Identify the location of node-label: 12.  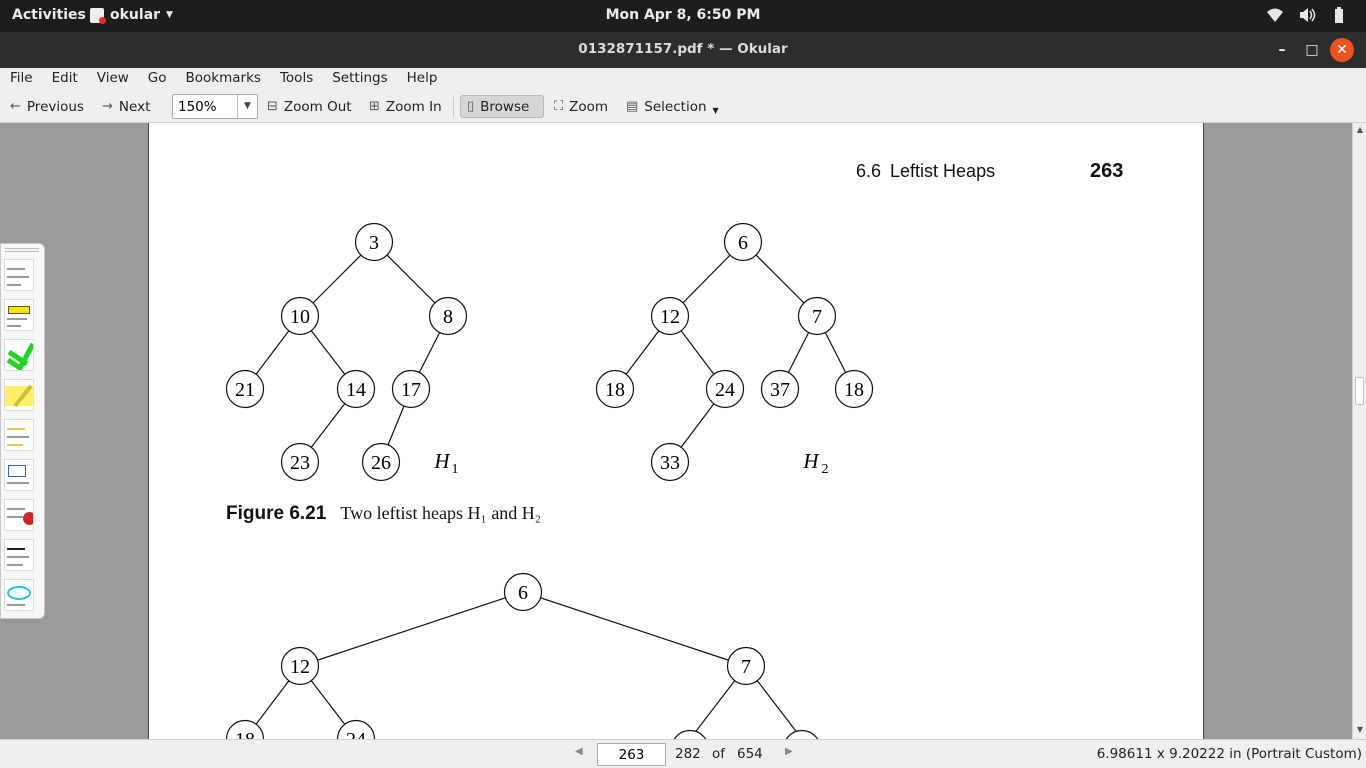
(670, 317).